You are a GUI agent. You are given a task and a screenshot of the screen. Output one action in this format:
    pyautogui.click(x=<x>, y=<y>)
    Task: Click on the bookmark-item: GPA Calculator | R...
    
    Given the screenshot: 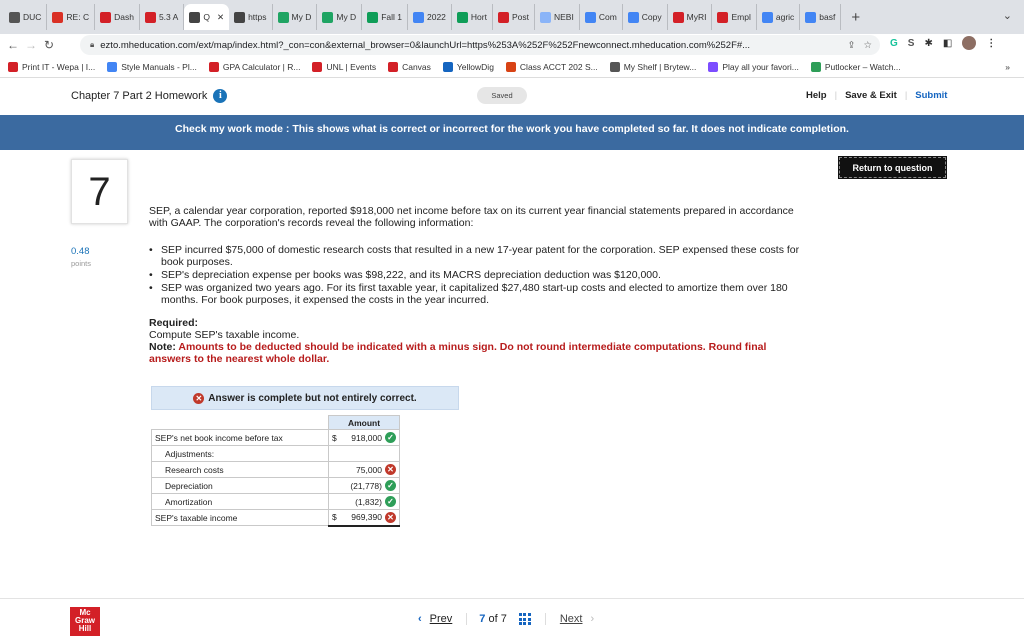 What is the action you would take?
    pyautogui.click(x=254, y=66)
    